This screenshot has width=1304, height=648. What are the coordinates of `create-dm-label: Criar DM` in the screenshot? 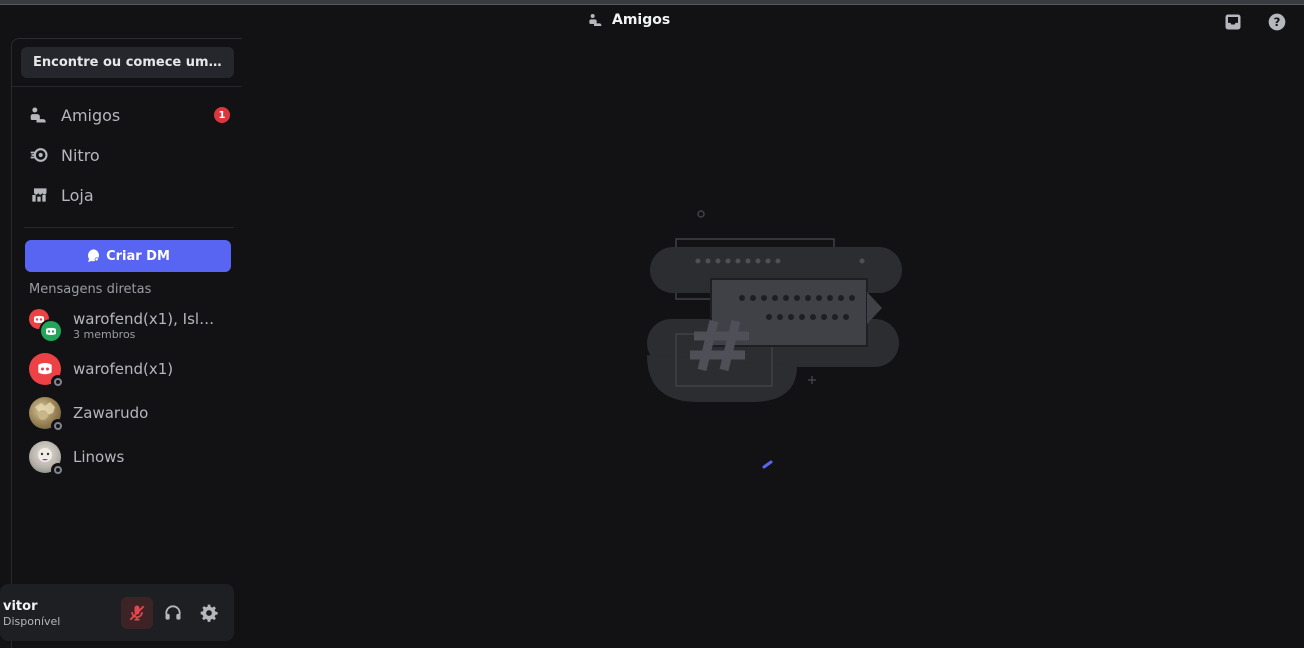 It's located at (138, 256).